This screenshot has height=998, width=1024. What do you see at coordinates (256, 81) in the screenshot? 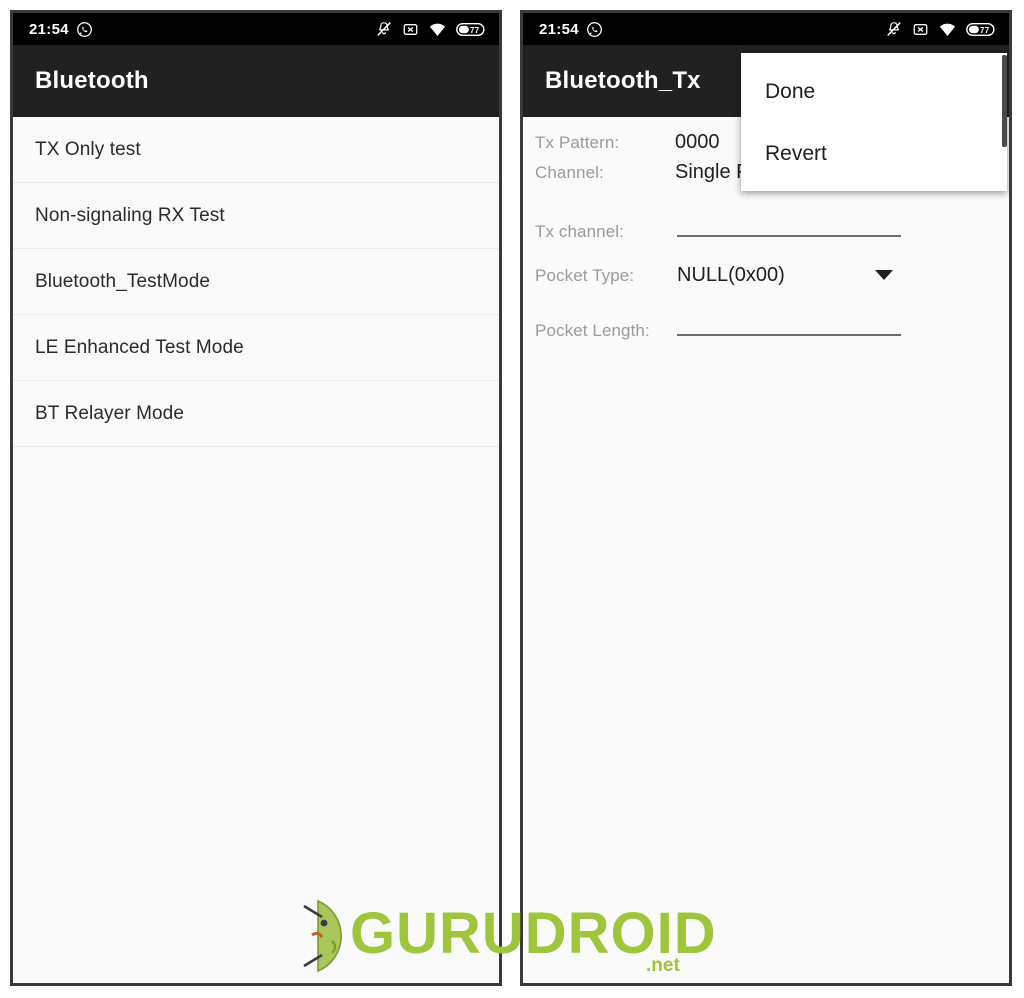
I see `action-bar-left: Bluetooth` at bounding box center [256, 81].